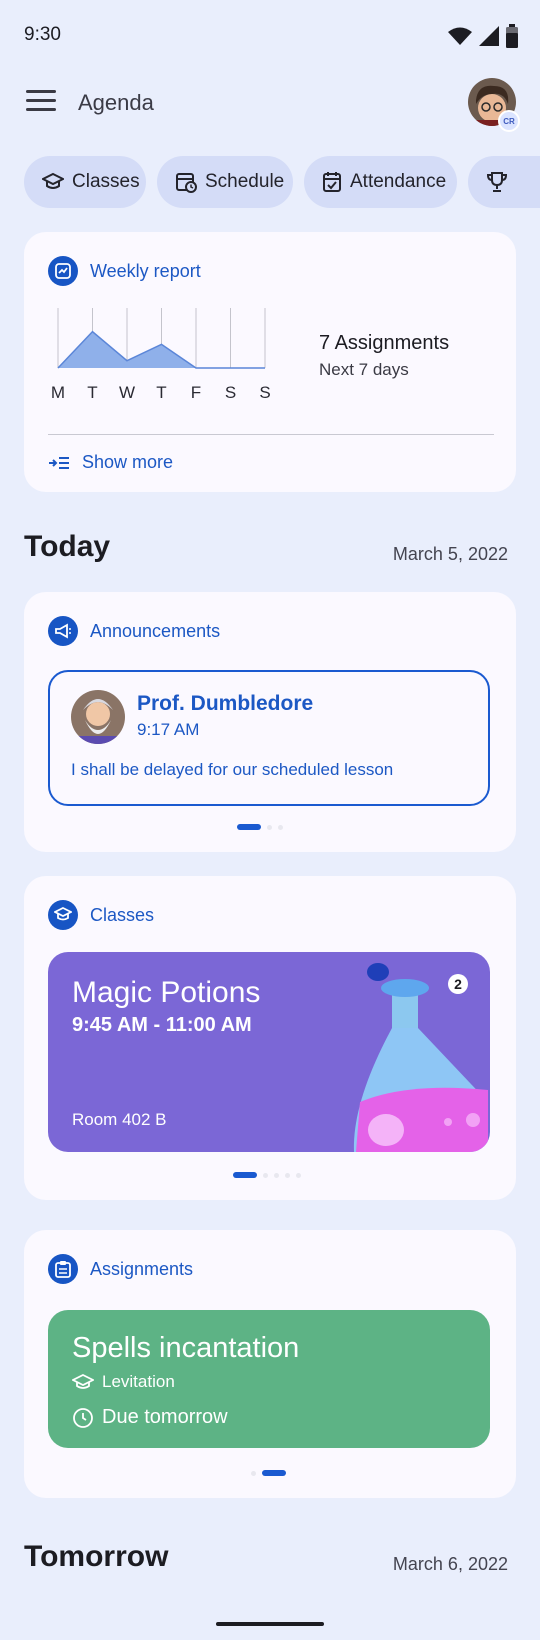  I want to click on filter-chips: Classes Schedule Attendance, so click(282, 182).